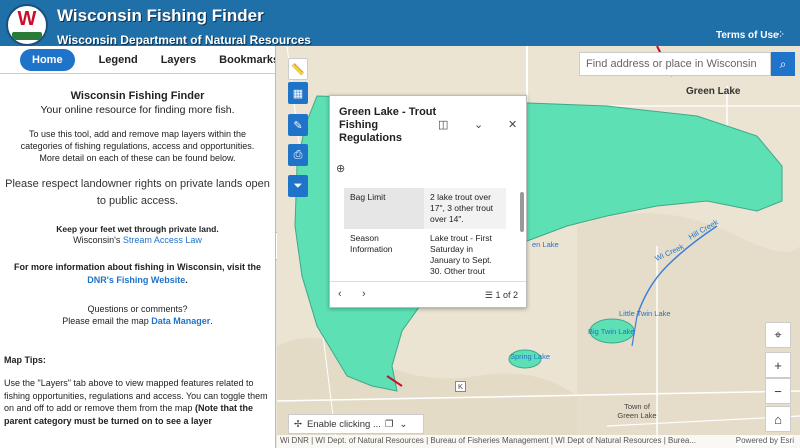 The height and width of the screenshot is (448, 800). Describe the element at coordinates (764, 440) in the screenshot. I see `powered-by-esri: Powered by Esri` at that location.